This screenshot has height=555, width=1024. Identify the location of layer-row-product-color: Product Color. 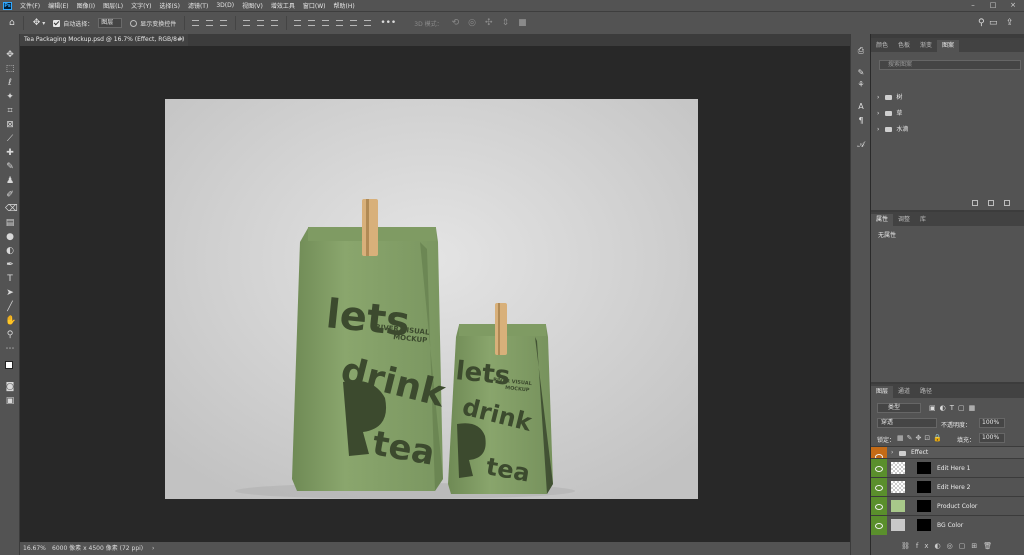
(947, 506).